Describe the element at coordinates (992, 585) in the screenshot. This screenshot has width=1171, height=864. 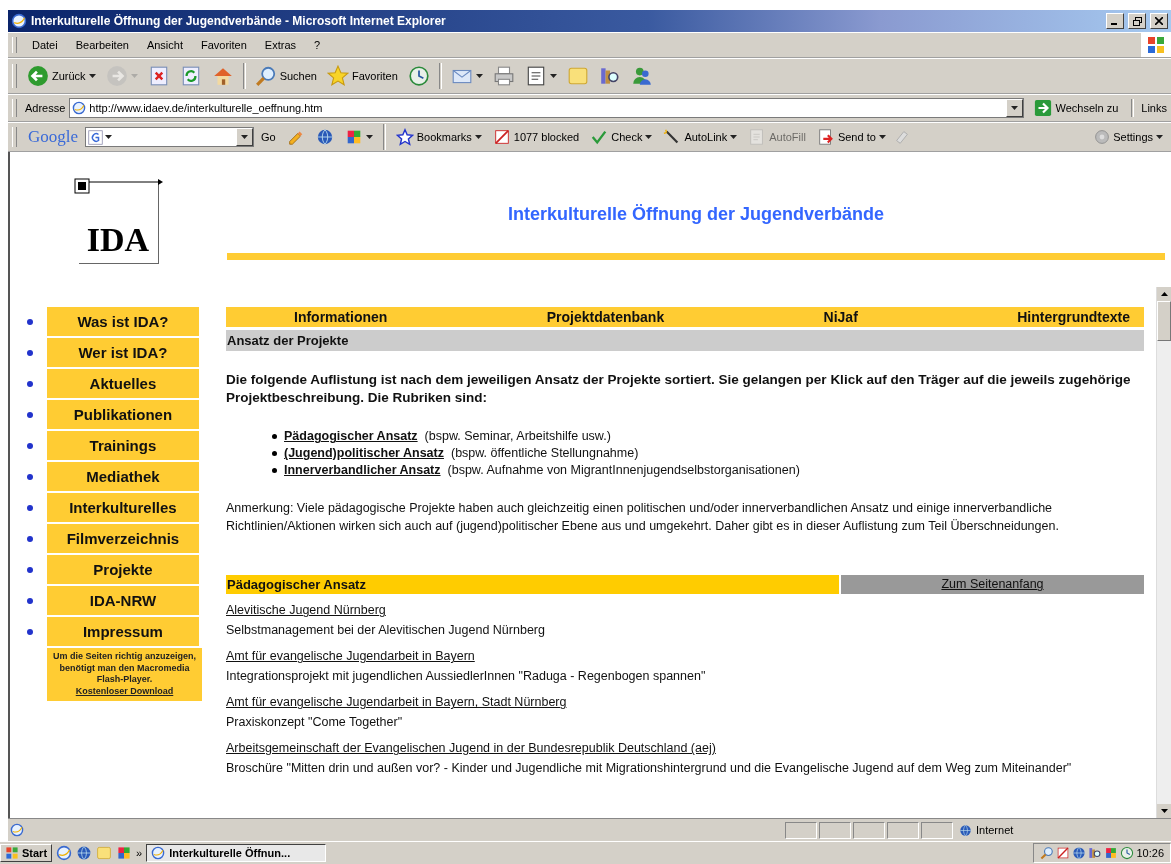
I see `back-to-top-link: Zum Seitenanfang` at that location.